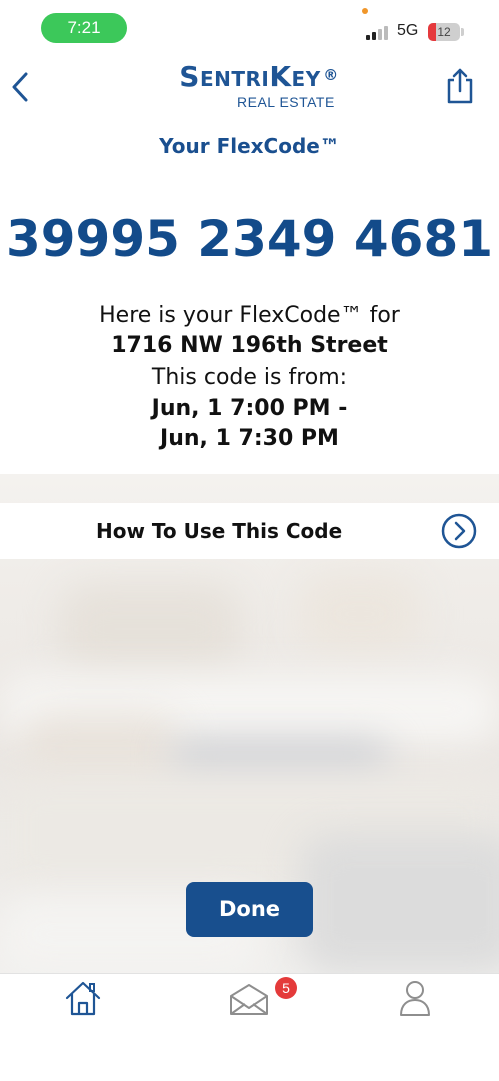  I want to click on battery-level: 12, so click(444, 32).